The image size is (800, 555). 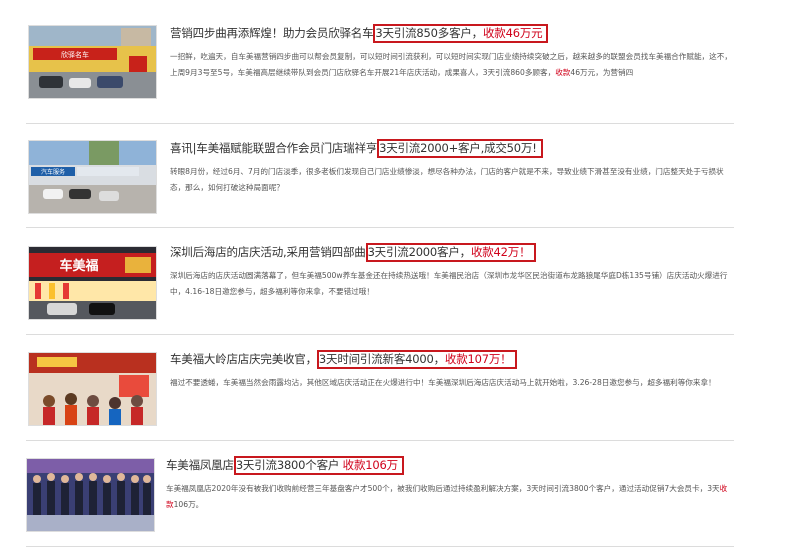 I want to click on article-thumbnail: 欣驿名车, so click(x=92, y=62).